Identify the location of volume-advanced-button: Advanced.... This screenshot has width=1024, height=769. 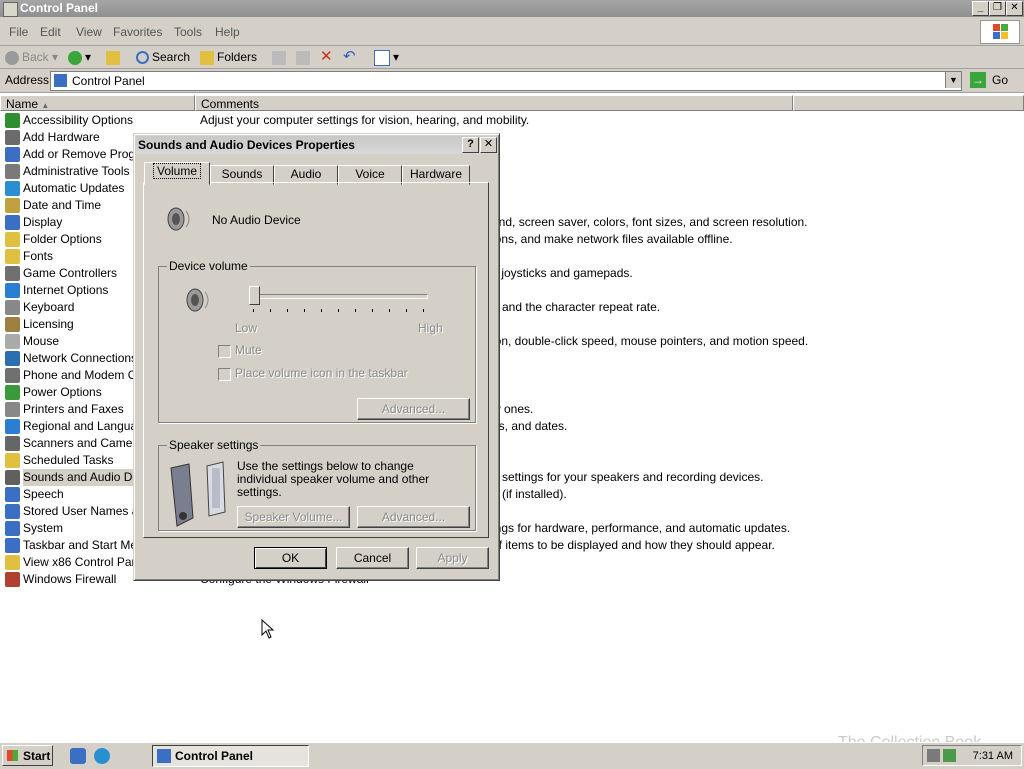
(413, 409).